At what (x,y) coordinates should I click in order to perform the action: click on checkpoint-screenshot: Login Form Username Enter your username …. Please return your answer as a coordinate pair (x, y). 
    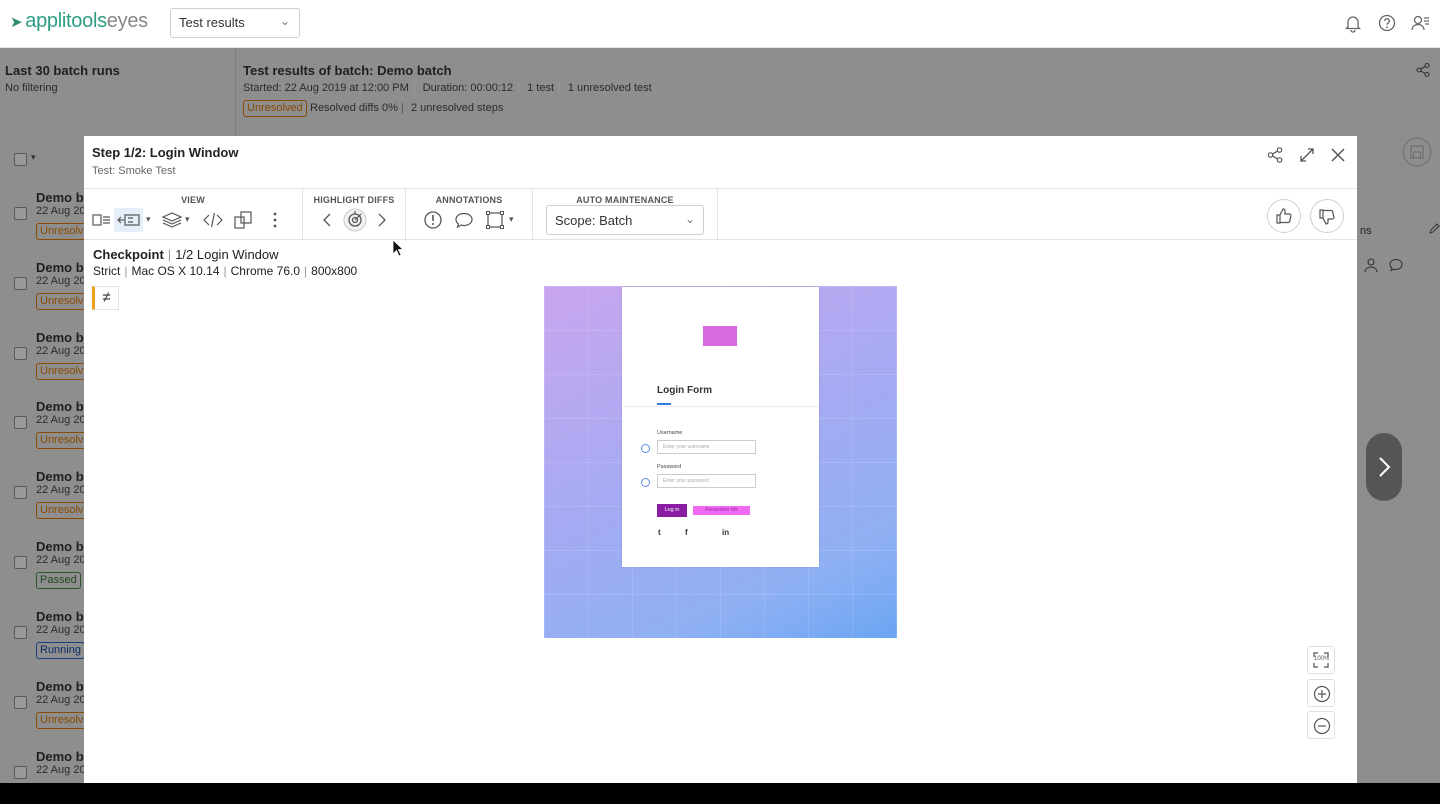
    Looking at the image, I should click on (720, 462).